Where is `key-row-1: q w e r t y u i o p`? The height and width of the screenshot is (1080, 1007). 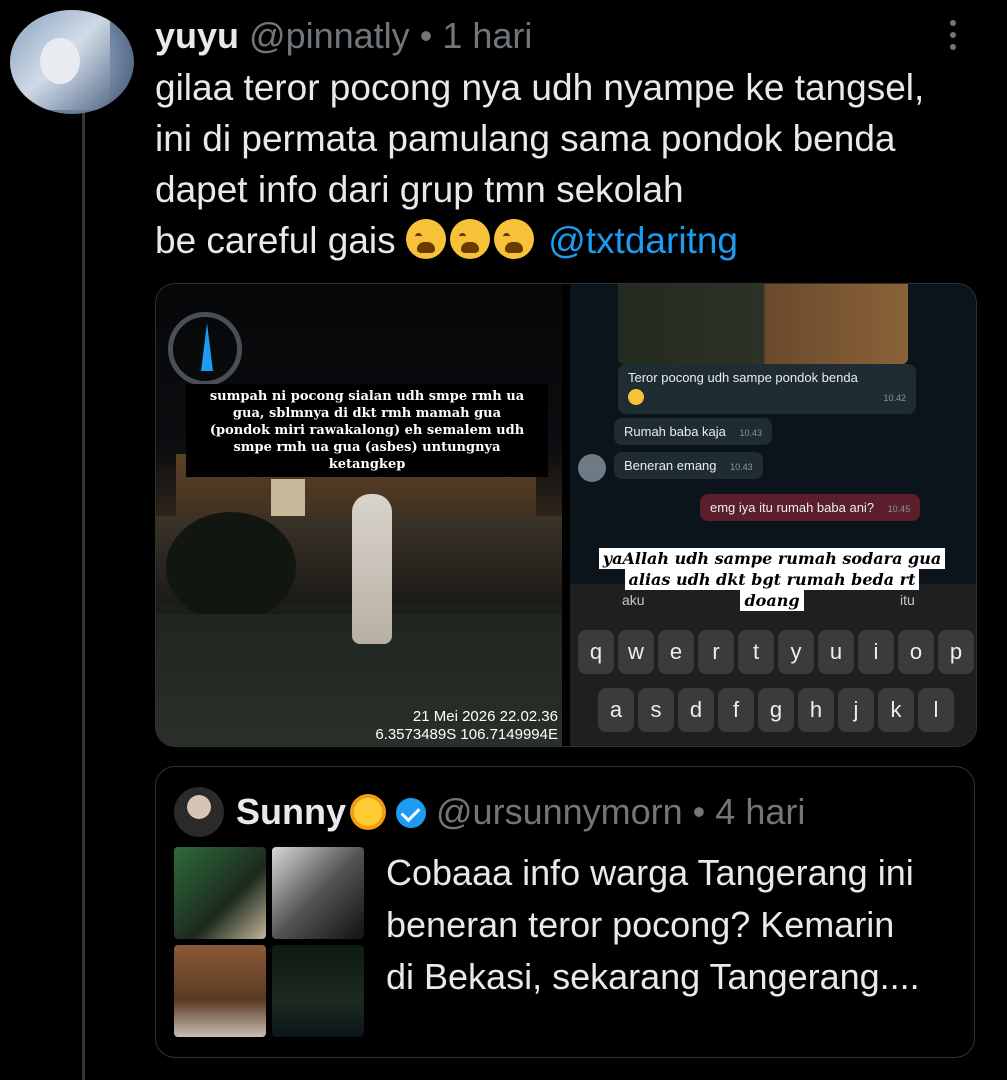
key-row-1: q w e r t y u i o p is located at coordinates (776, 652).